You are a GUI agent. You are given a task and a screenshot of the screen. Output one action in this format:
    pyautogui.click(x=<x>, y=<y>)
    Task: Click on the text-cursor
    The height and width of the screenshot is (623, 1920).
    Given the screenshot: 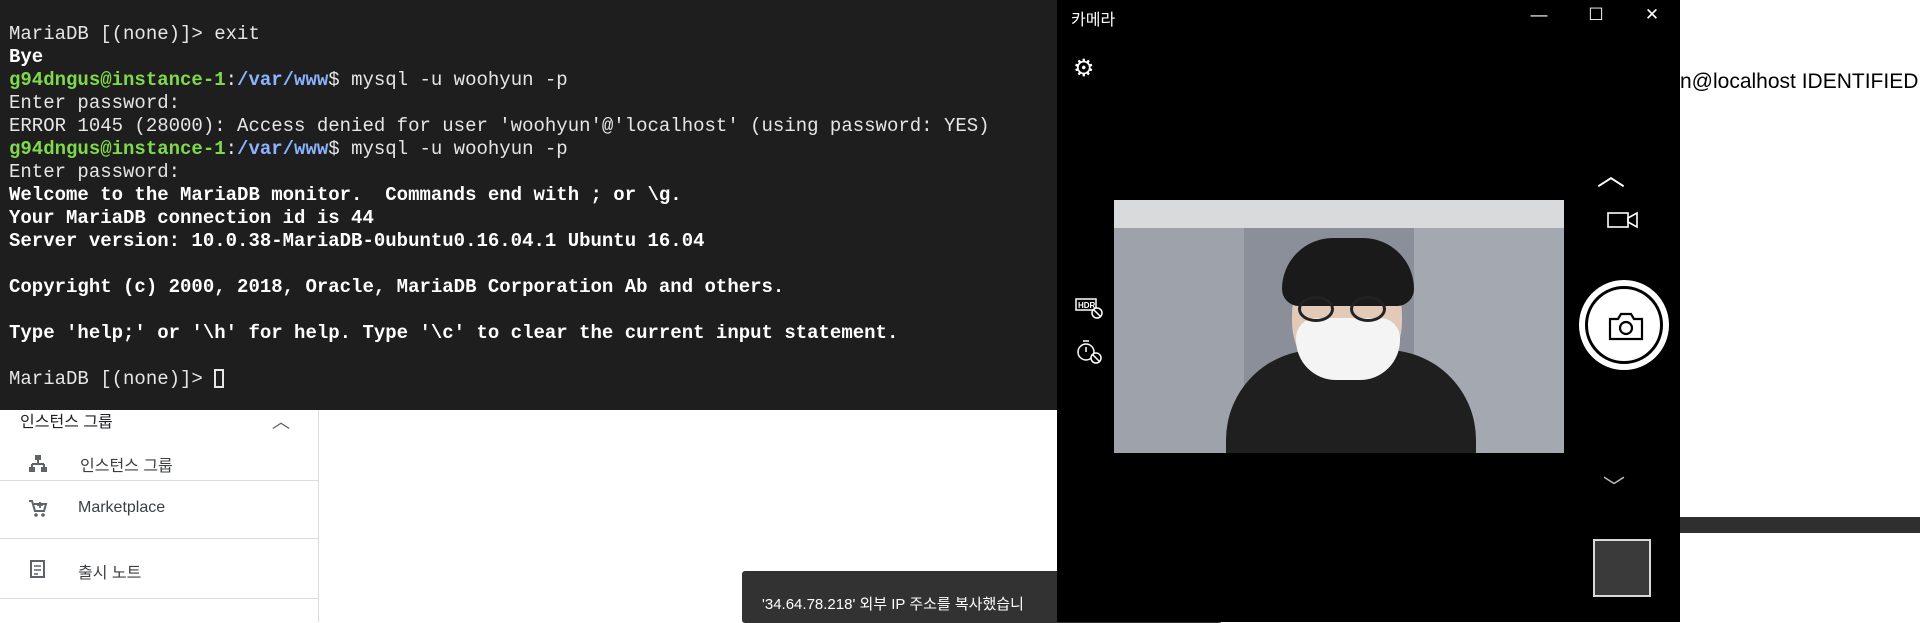 What is the action you would take?
    pyautogui.click(x=219, y=378)
    